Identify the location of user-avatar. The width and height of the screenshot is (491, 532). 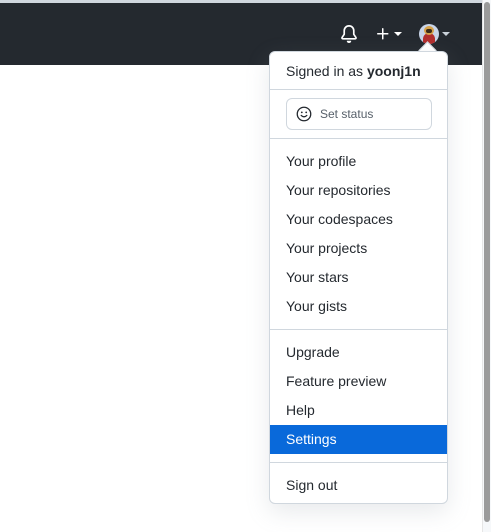
(428, 34).